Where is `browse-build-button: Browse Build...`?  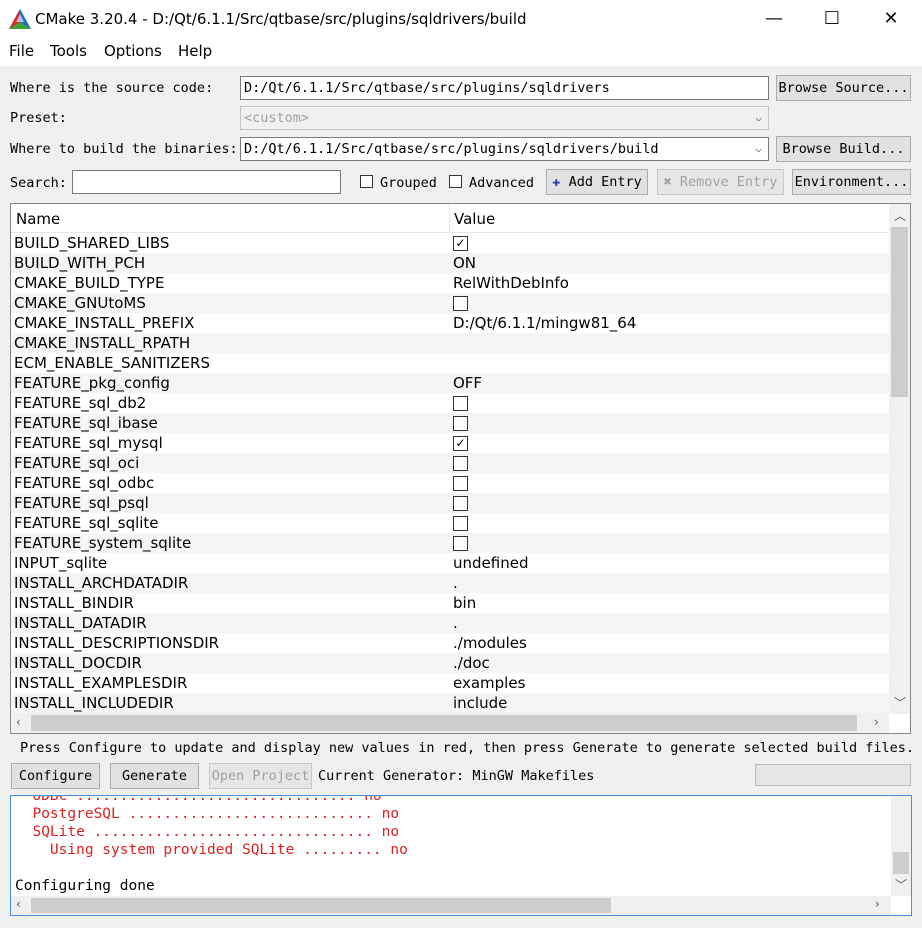
browse-build-button: Browse Build... is located at coordinates (843, 149).